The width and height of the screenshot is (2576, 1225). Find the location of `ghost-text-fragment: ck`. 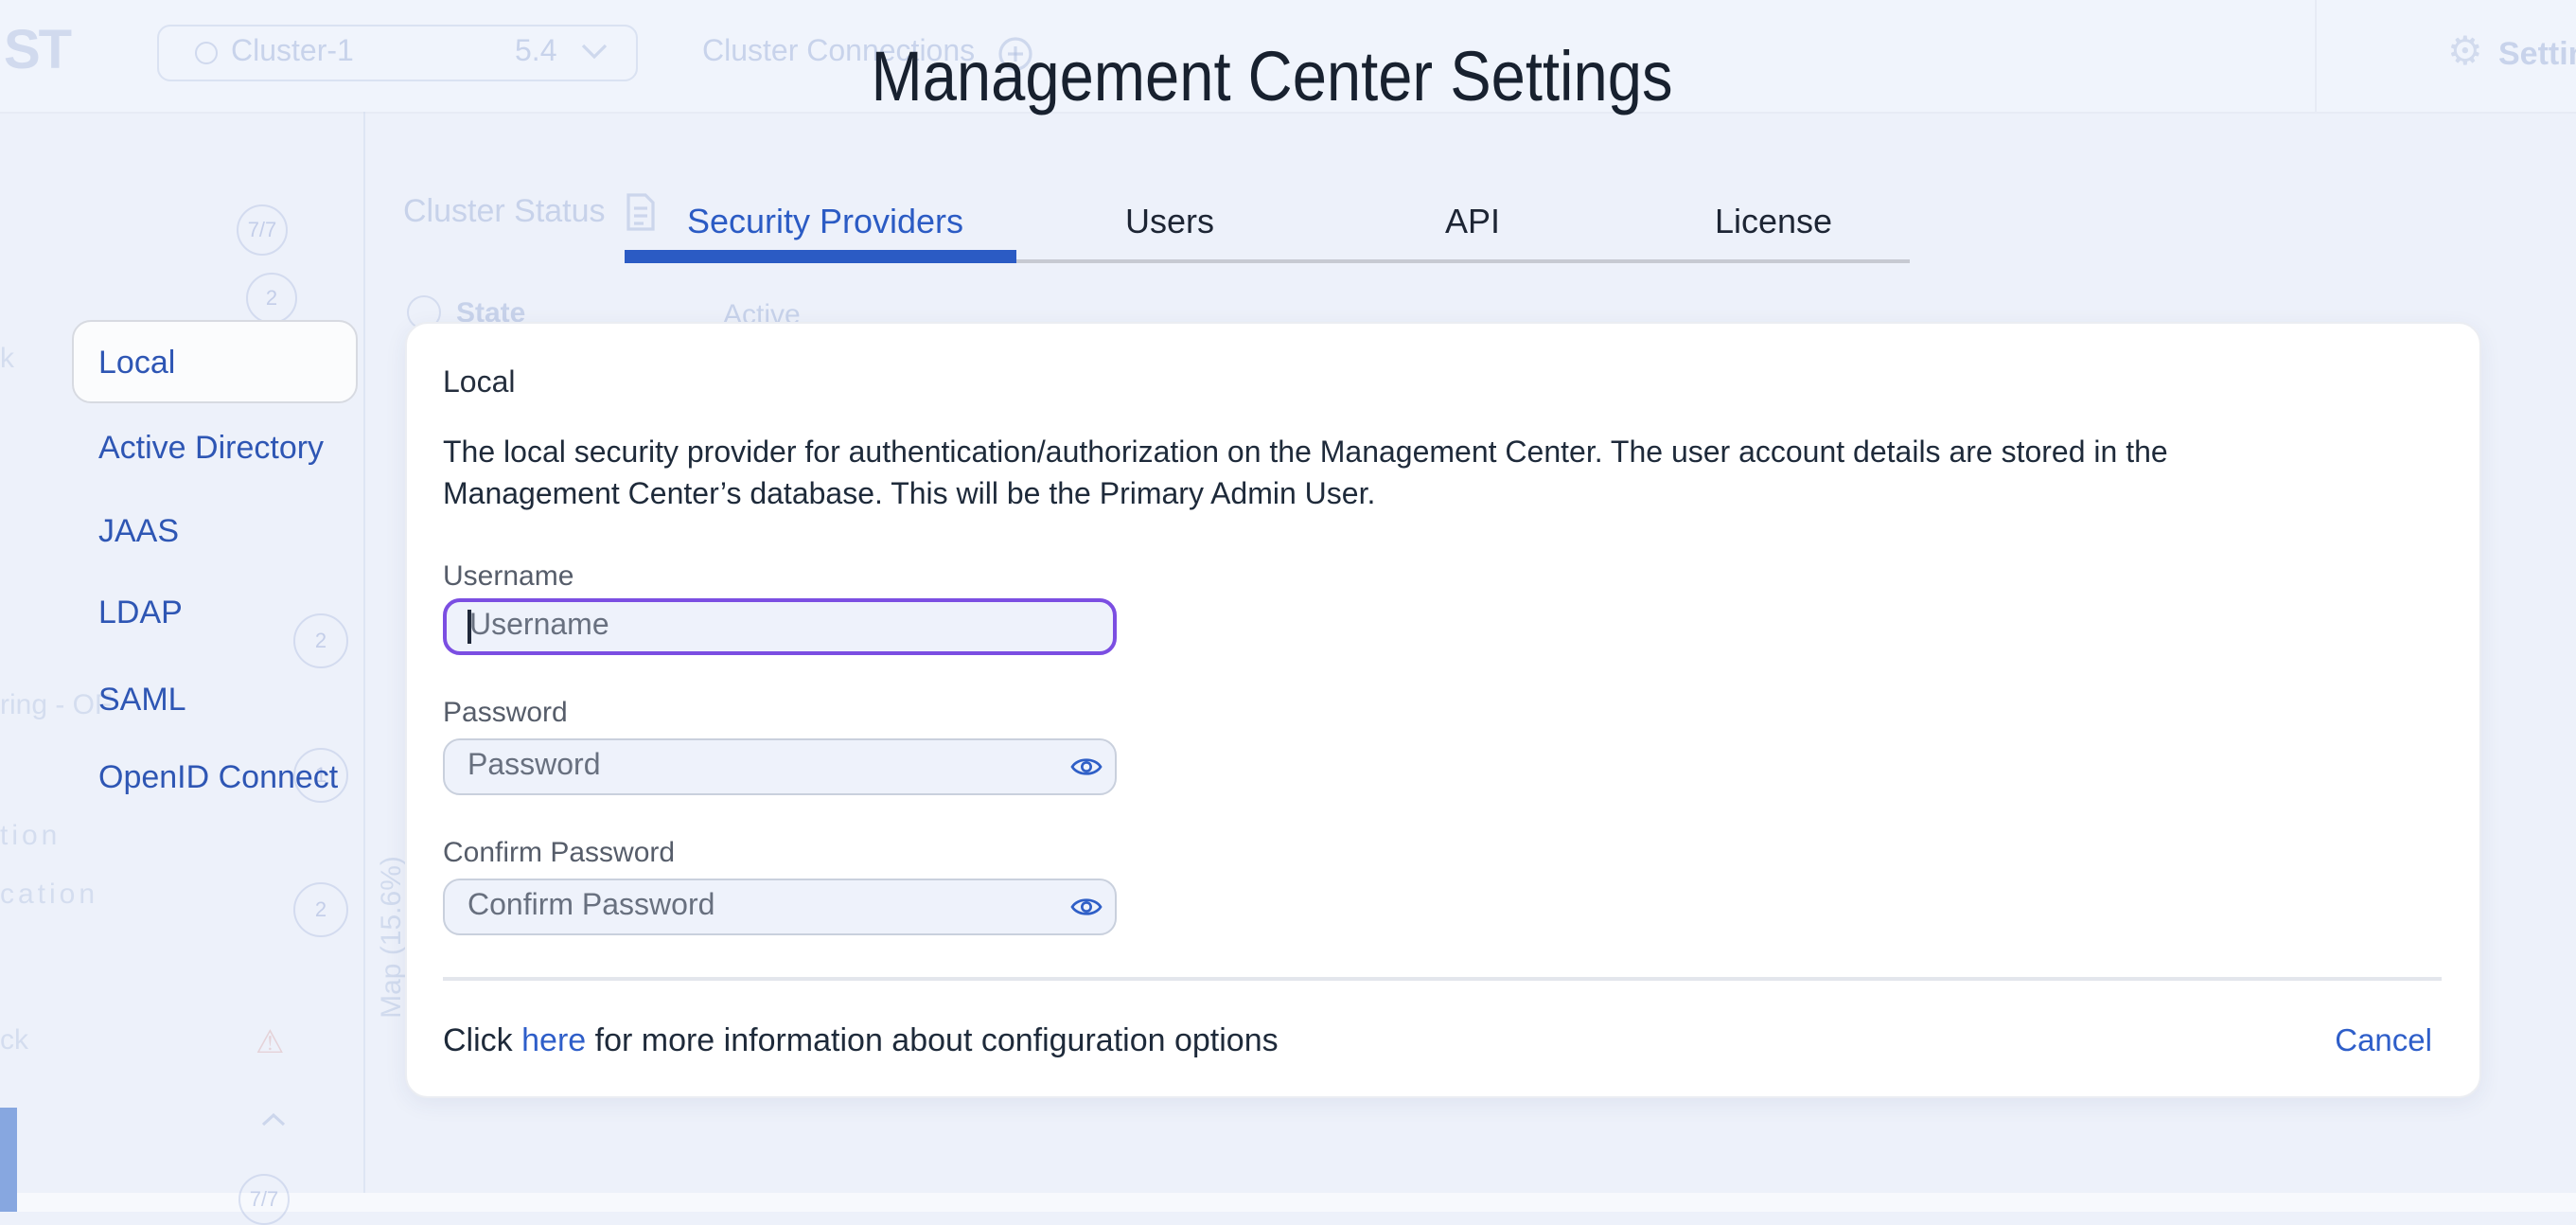

ghost-text-fragment: ck is located at coordinates (14, 1040).